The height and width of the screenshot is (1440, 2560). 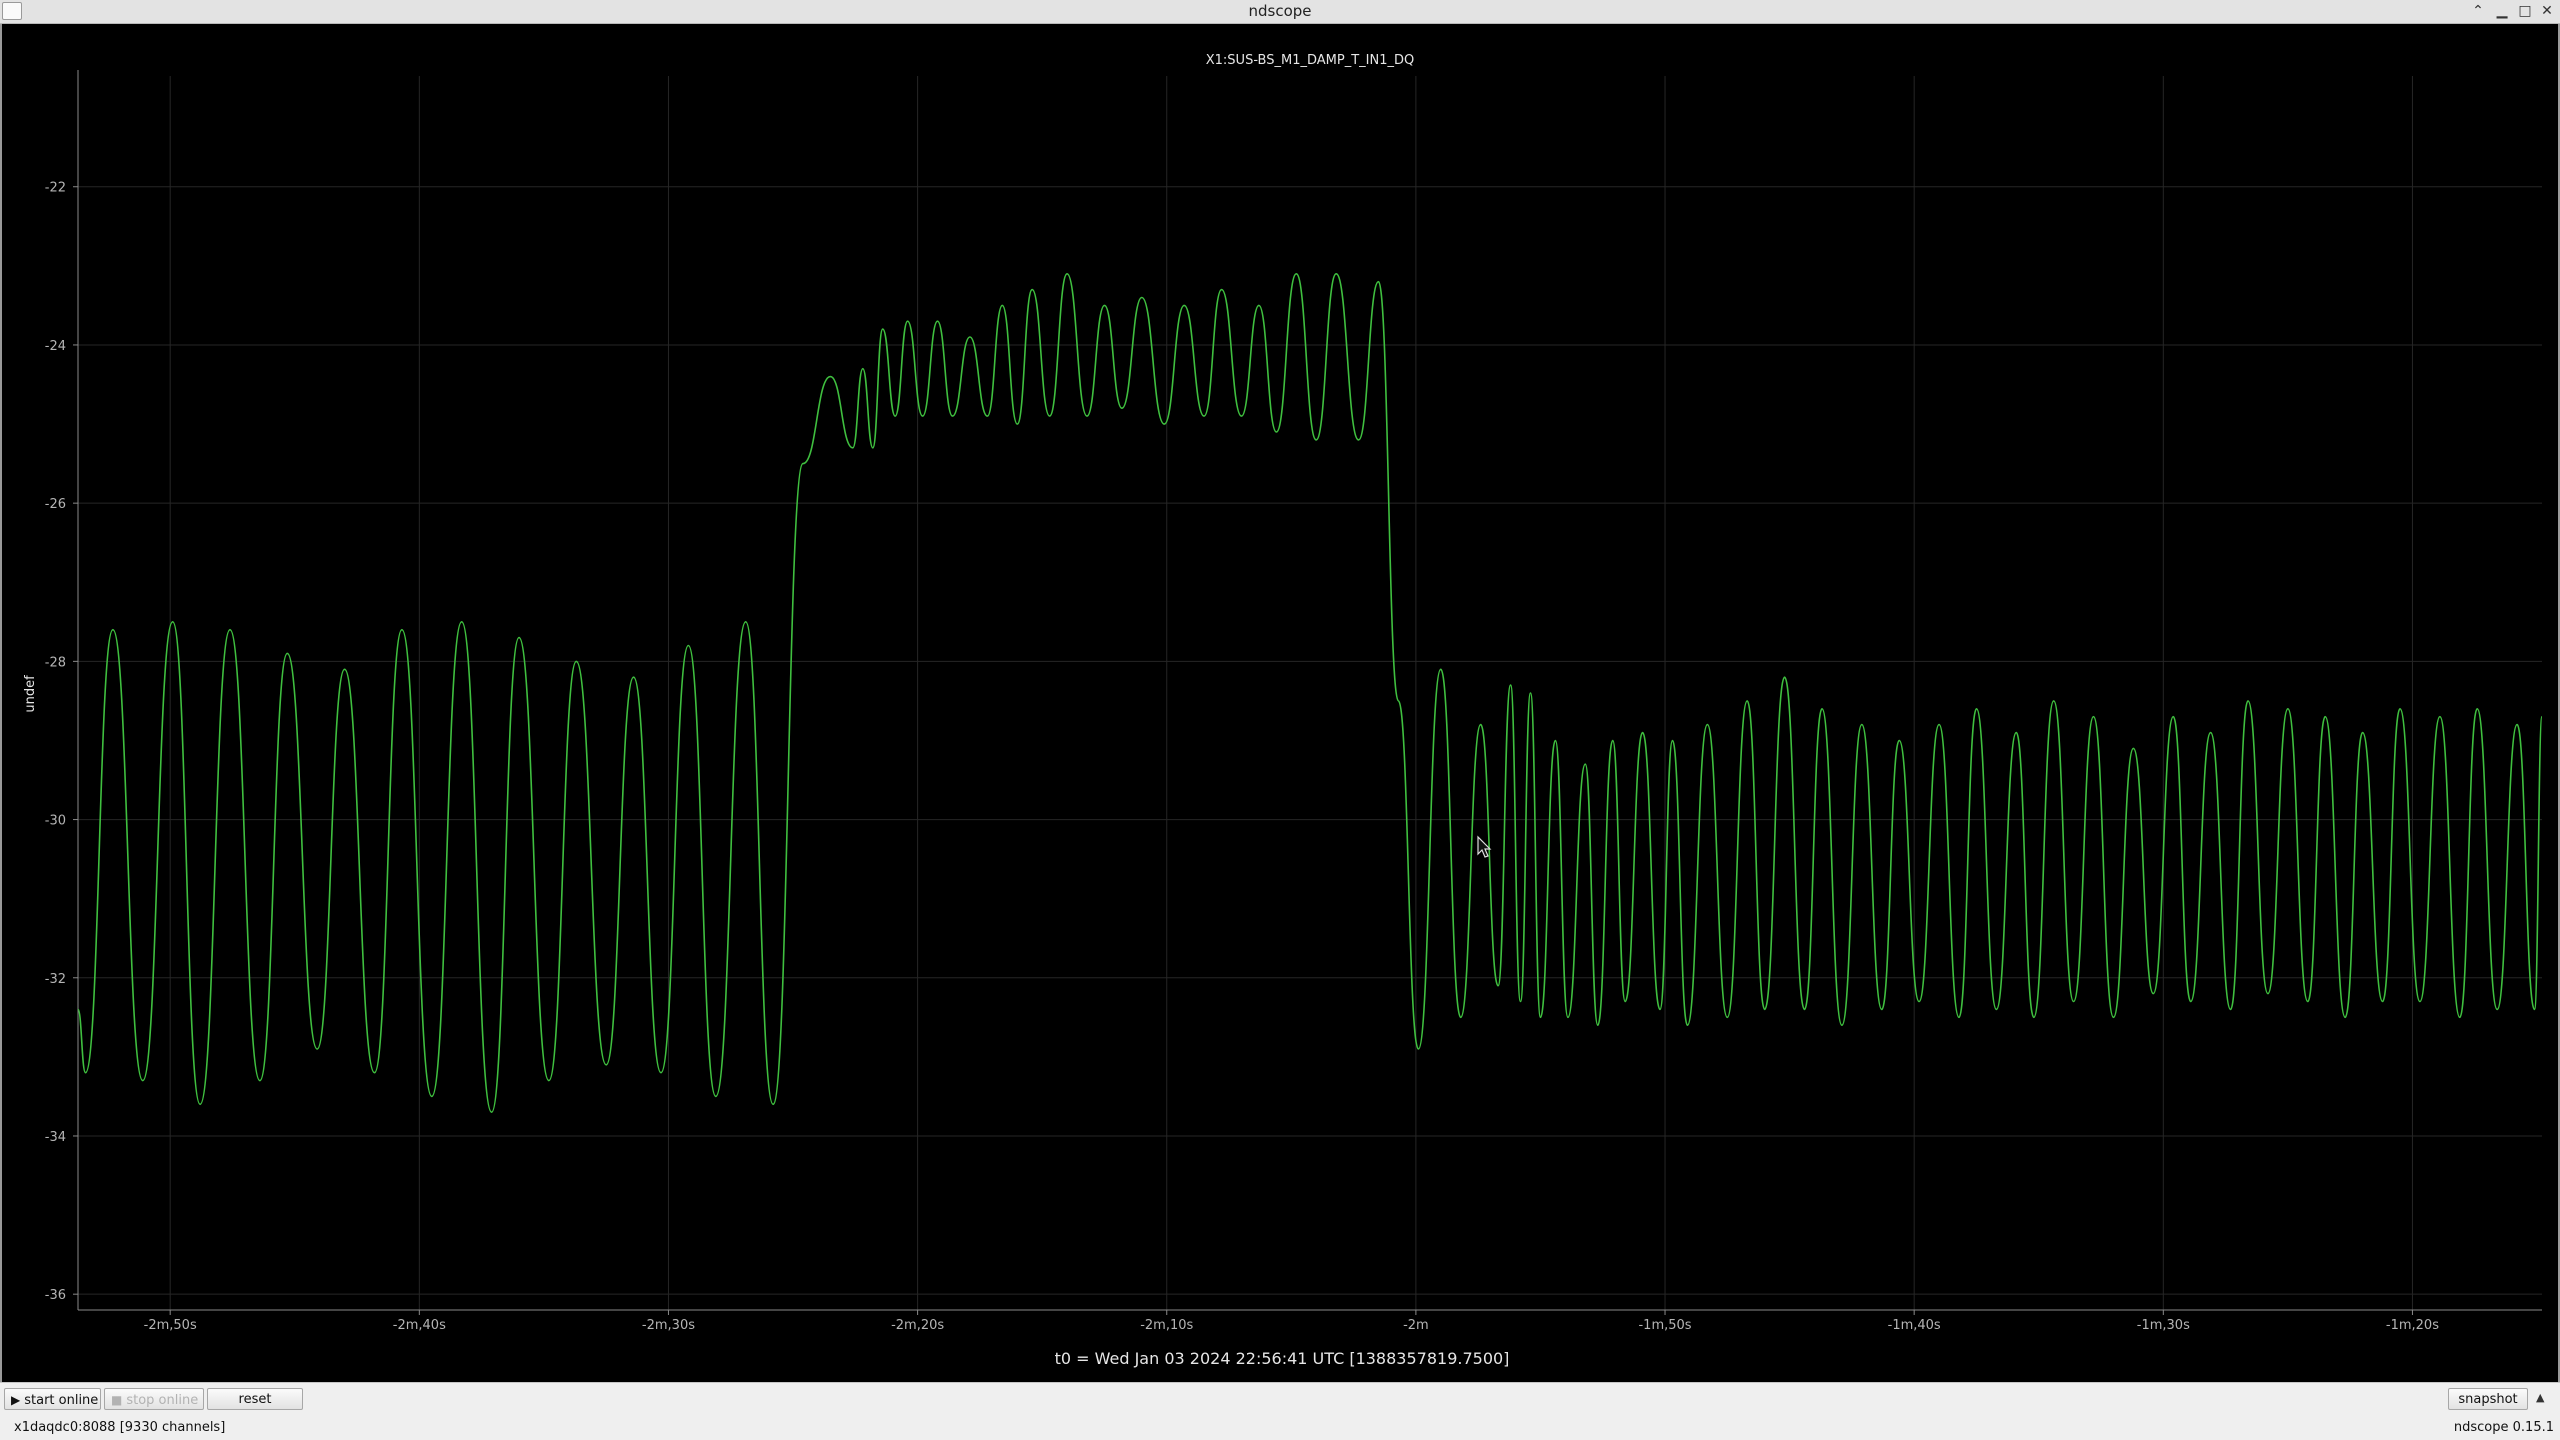 I want to click on y-tick-label: -28, so click(x=55, y=662).